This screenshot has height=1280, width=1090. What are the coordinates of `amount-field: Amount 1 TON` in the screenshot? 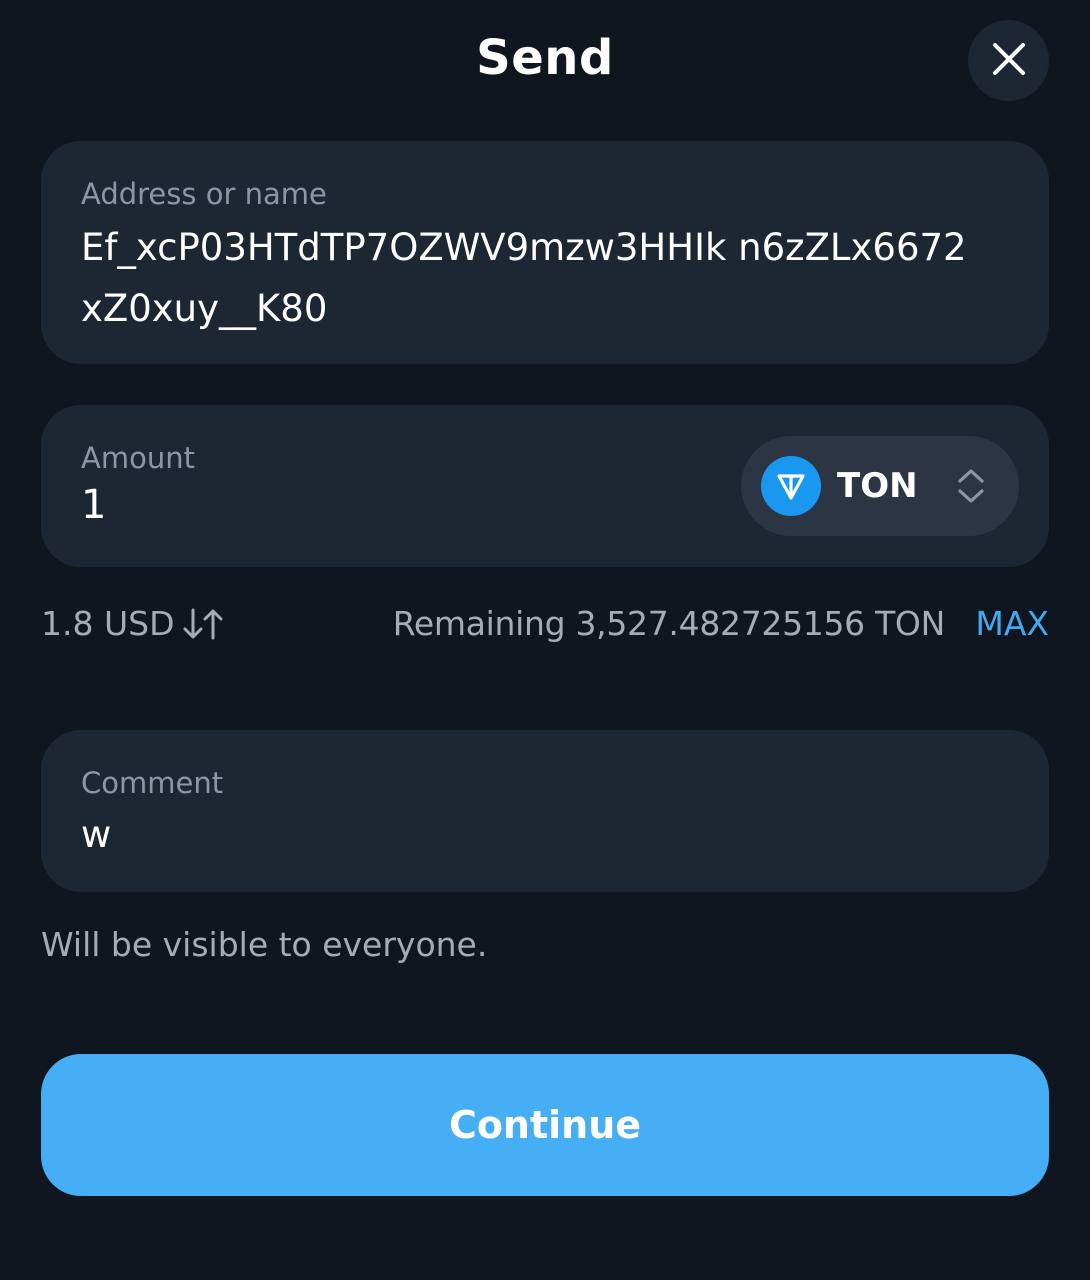 It's located at (545, 486).